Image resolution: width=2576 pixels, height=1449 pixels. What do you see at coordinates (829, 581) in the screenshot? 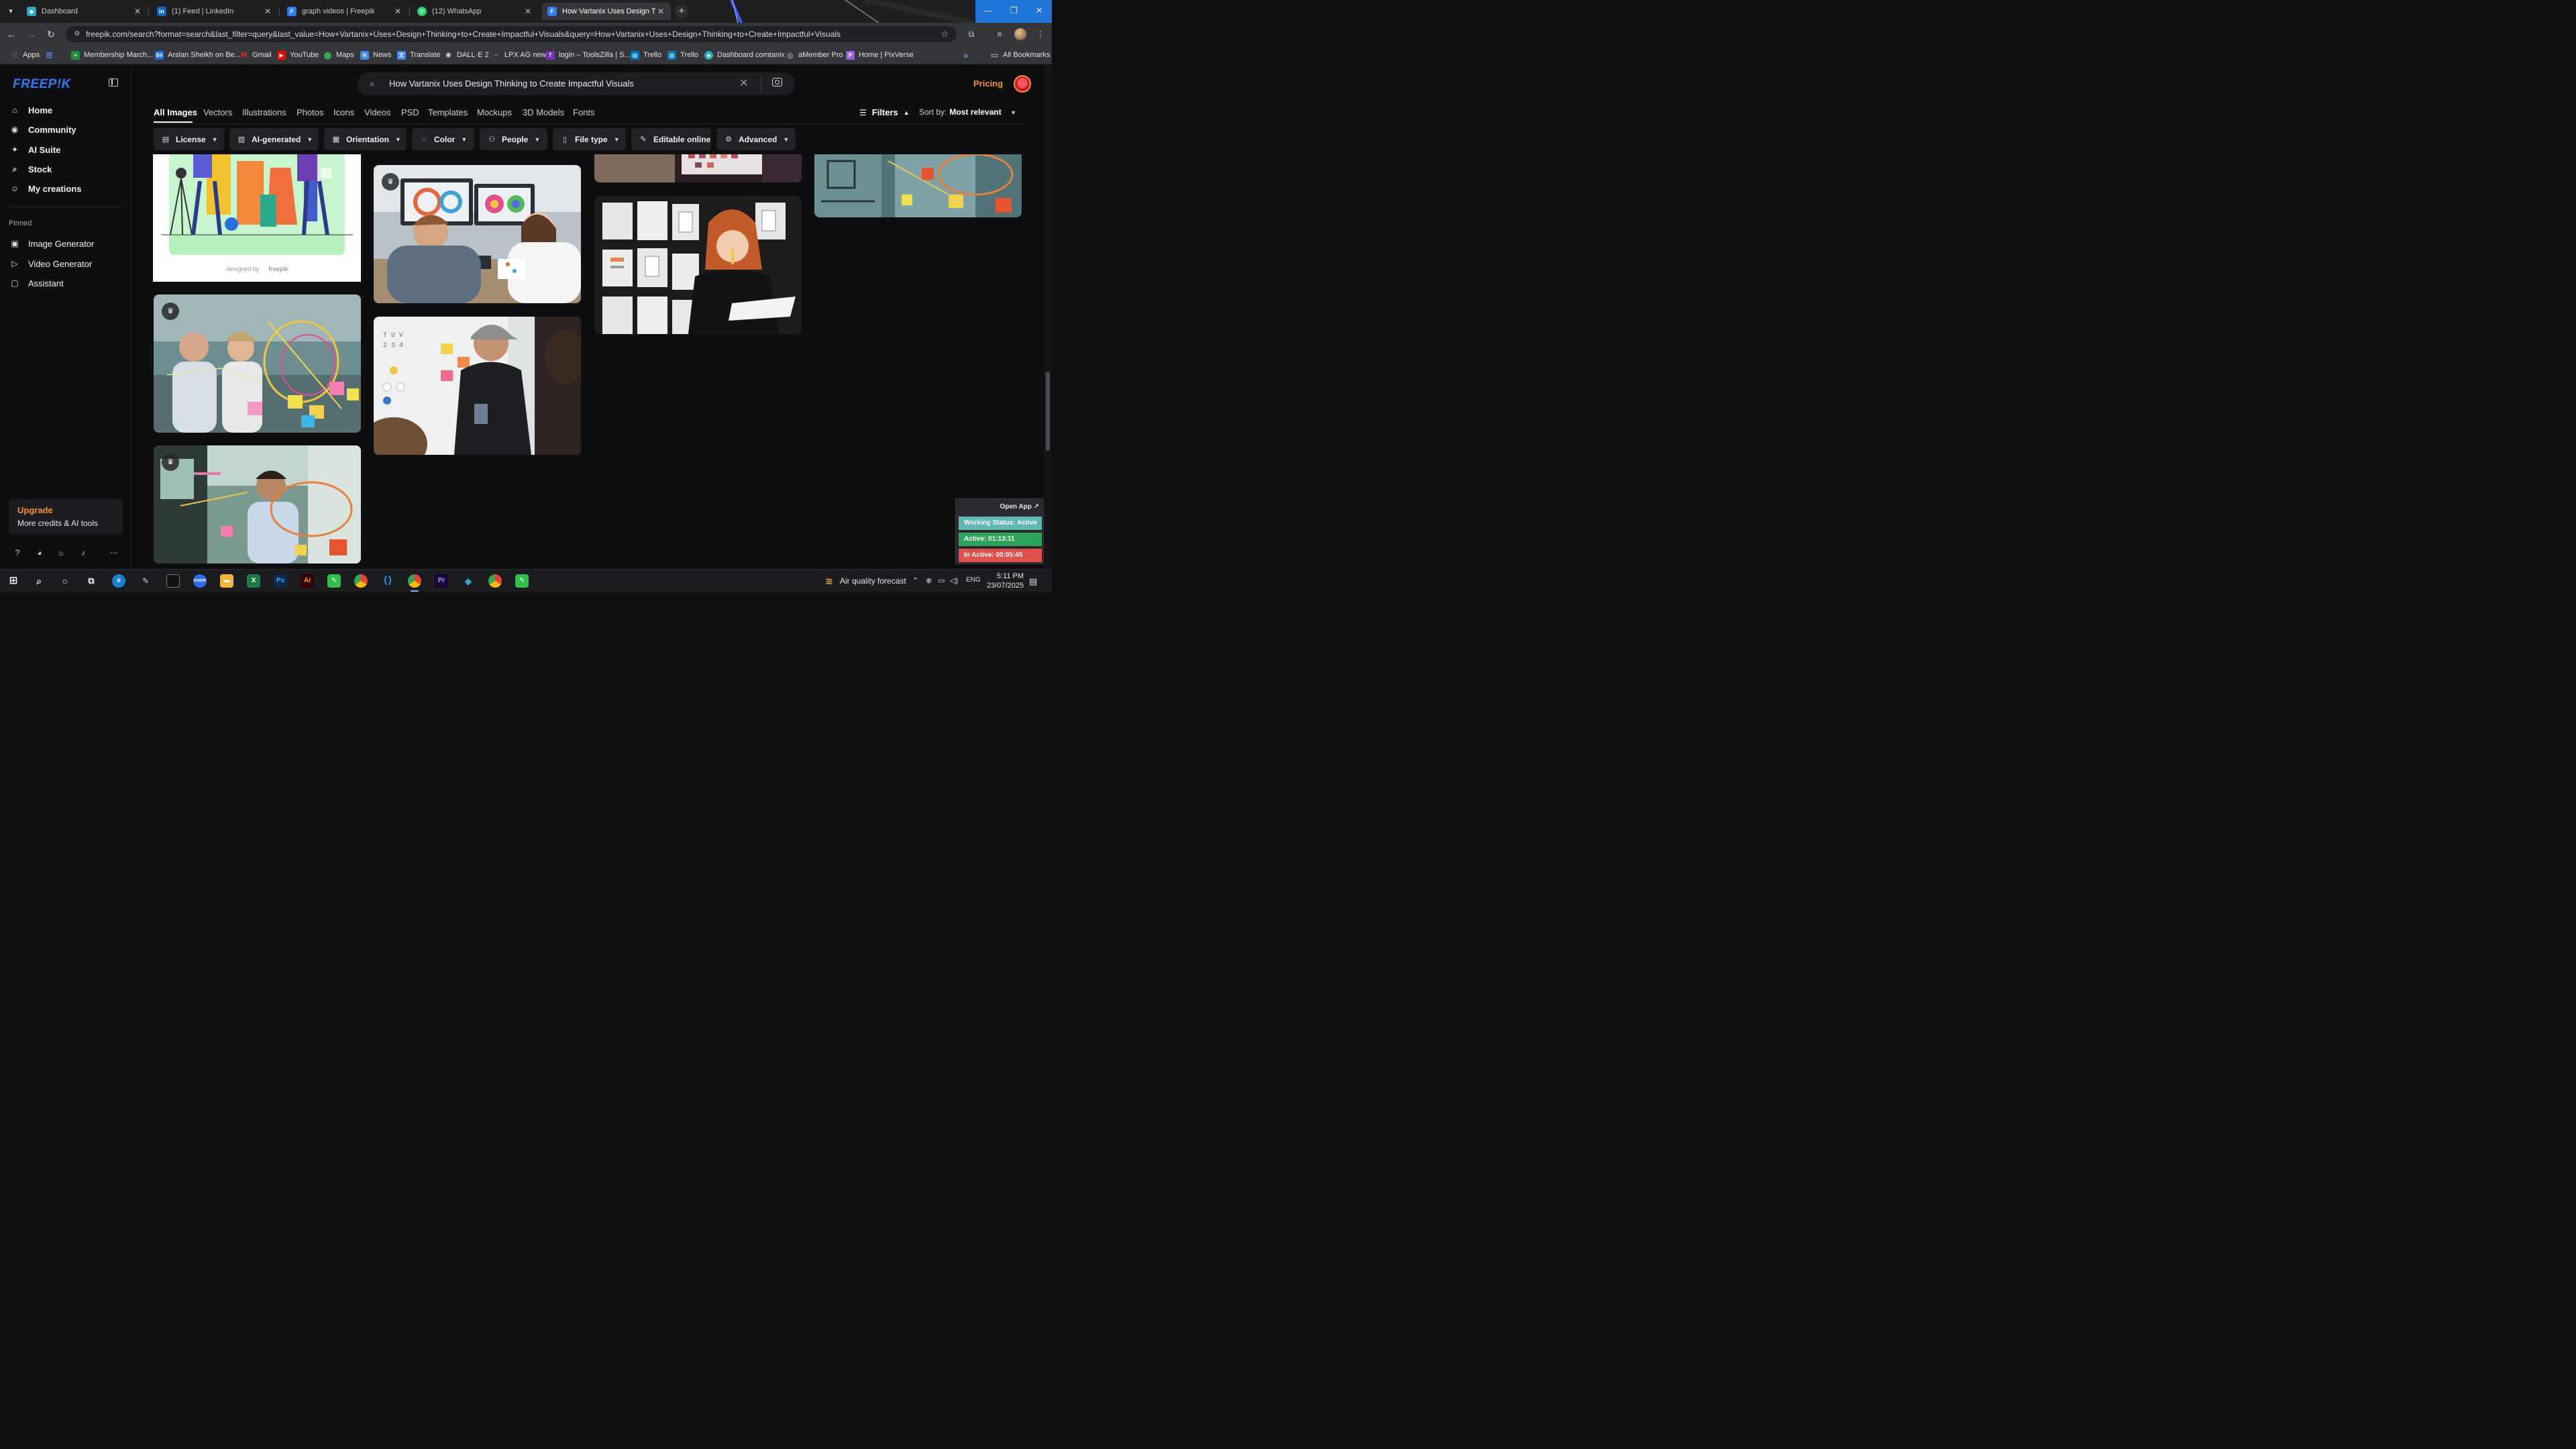
I see `air-quality-icon: ≋` at bounding box center [829, 581].